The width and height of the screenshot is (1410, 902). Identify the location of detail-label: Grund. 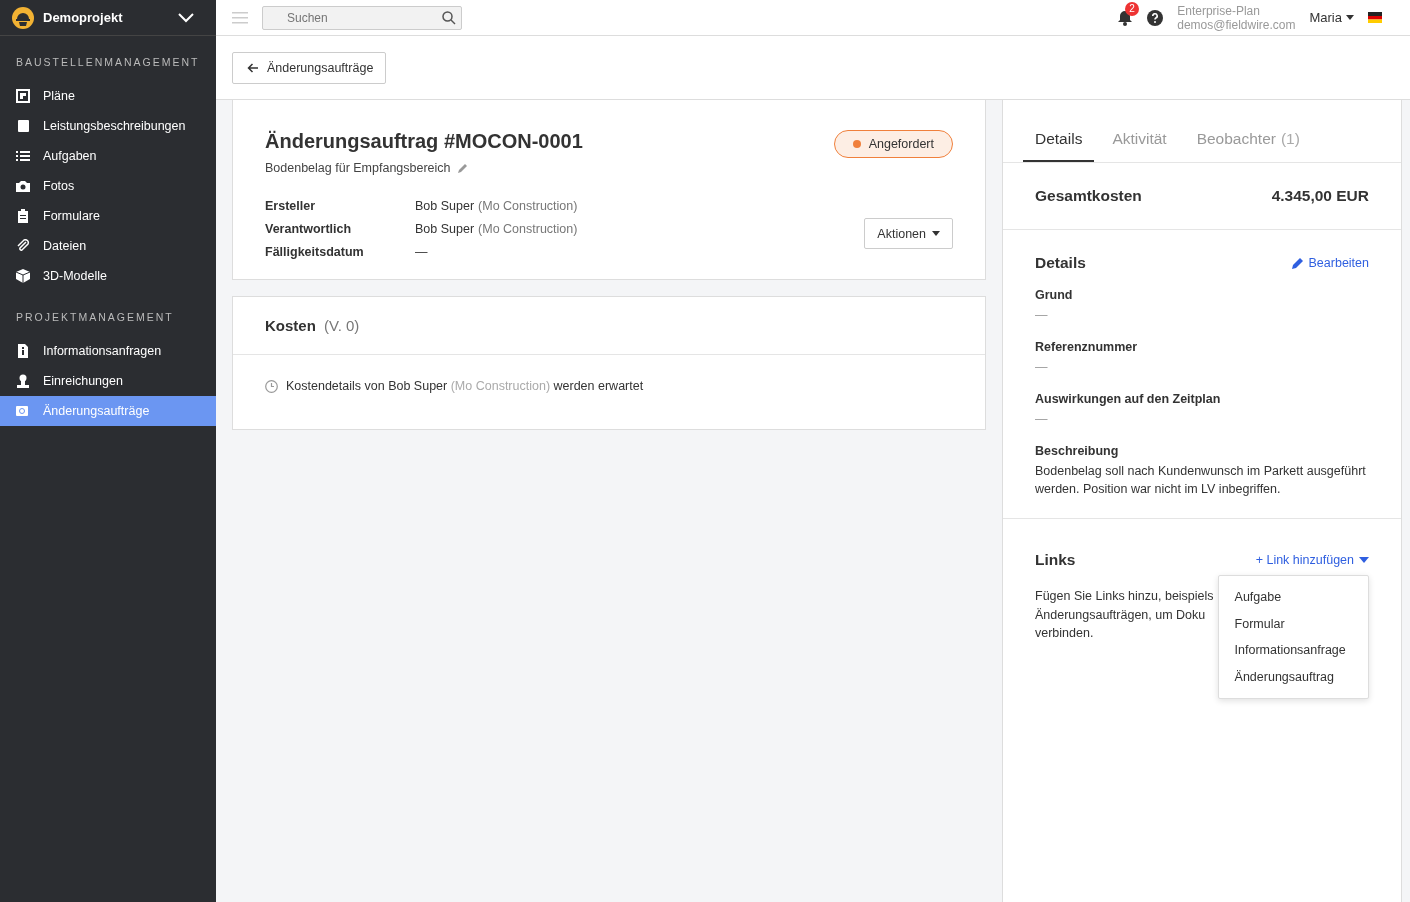
(1054, 295).